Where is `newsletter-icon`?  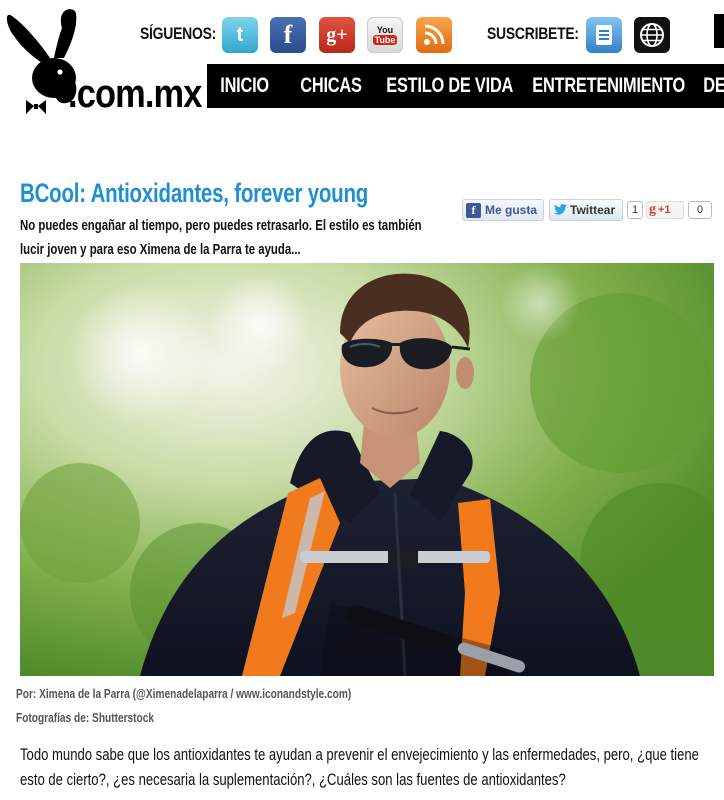 newsletter-icon is located at coordinates (604, 35).